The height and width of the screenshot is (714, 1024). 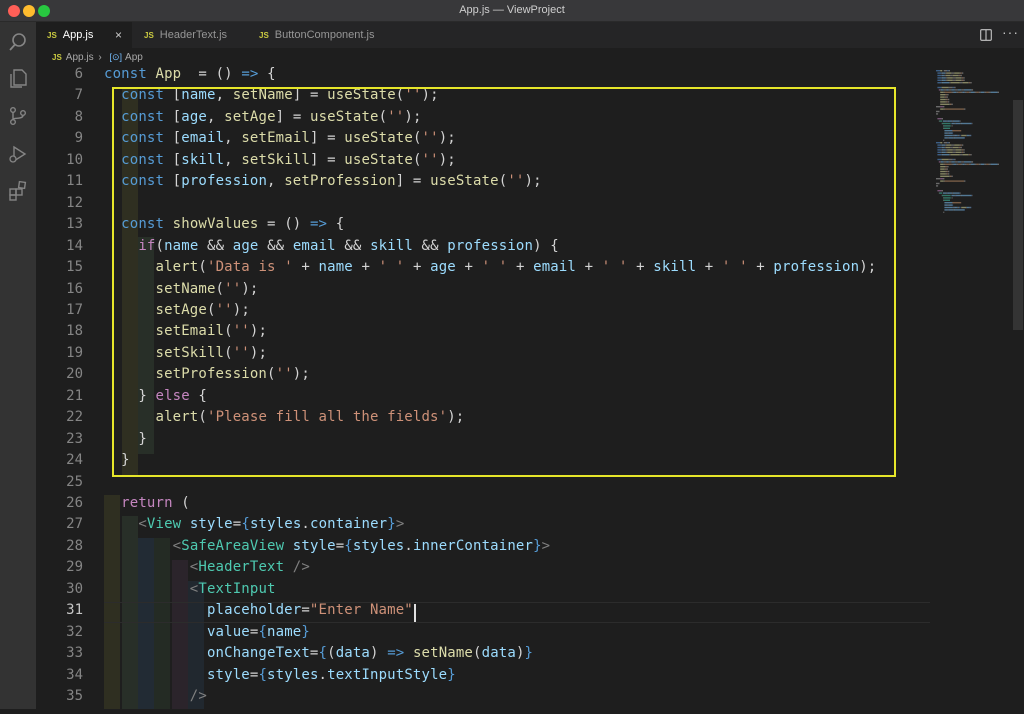 What do you see at coordinates (18, 191) in the screenshot?
I see `extensions-icon` at bounding box center [18, 191].